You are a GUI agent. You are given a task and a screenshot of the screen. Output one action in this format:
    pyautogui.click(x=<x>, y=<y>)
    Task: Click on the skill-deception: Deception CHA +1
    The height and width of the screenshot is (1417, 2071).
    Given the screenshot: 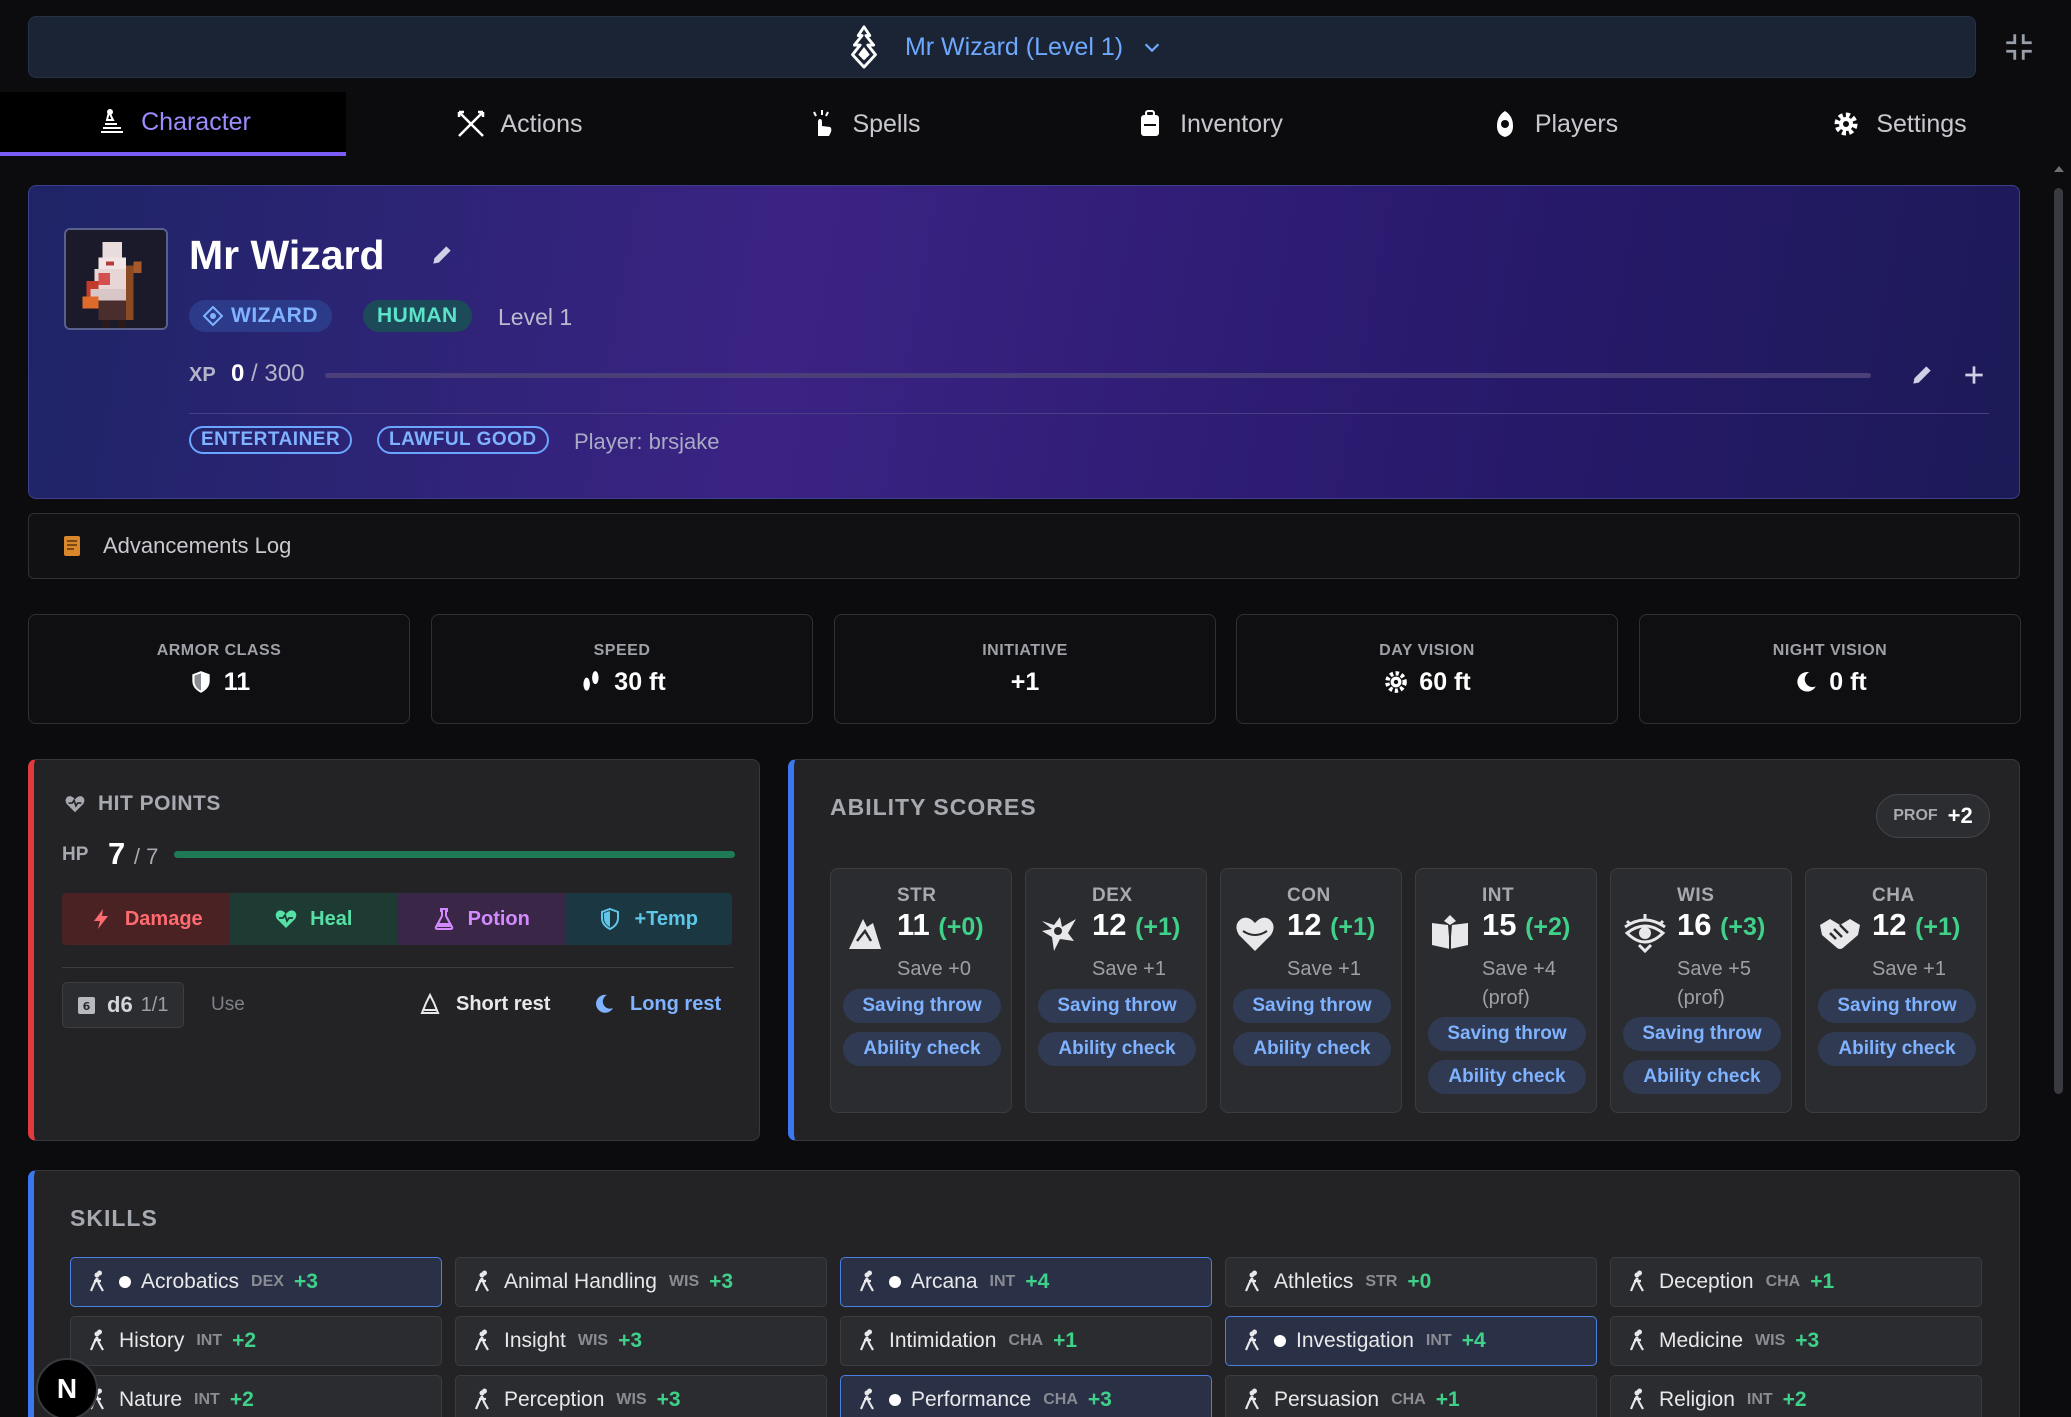 What is the action you would take?
    pyautogui.click(x=1796, y=1282)
    